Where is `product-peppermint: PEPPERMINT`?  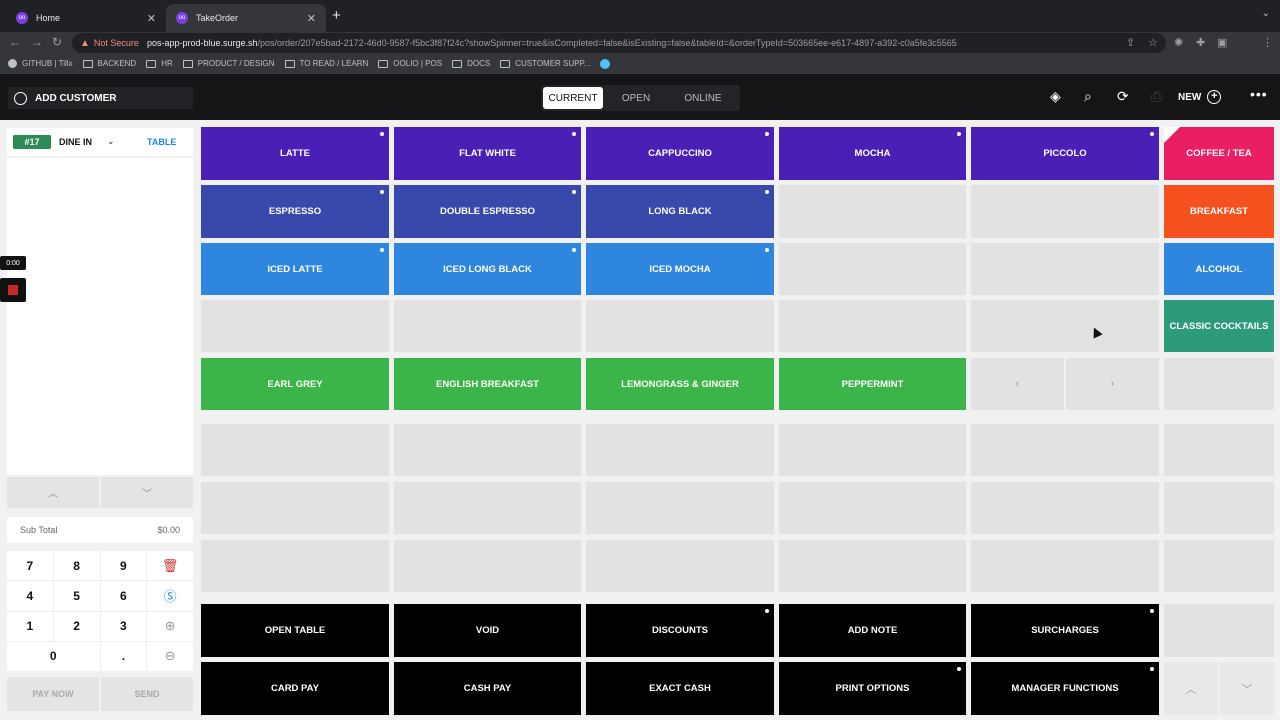 product-peppermint: PEPPERMINT is located at coordinates (872, 384).